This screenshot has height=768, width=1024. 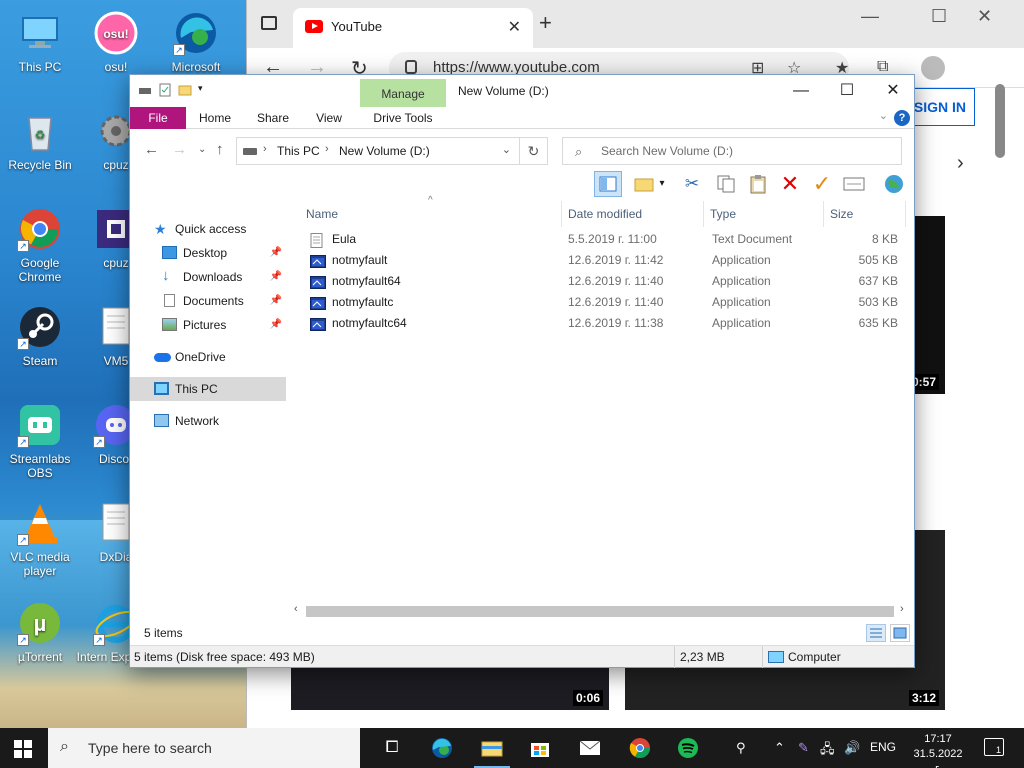 I want to click on nav-desktop: Desktop 📌, so click(x=208, y=253).